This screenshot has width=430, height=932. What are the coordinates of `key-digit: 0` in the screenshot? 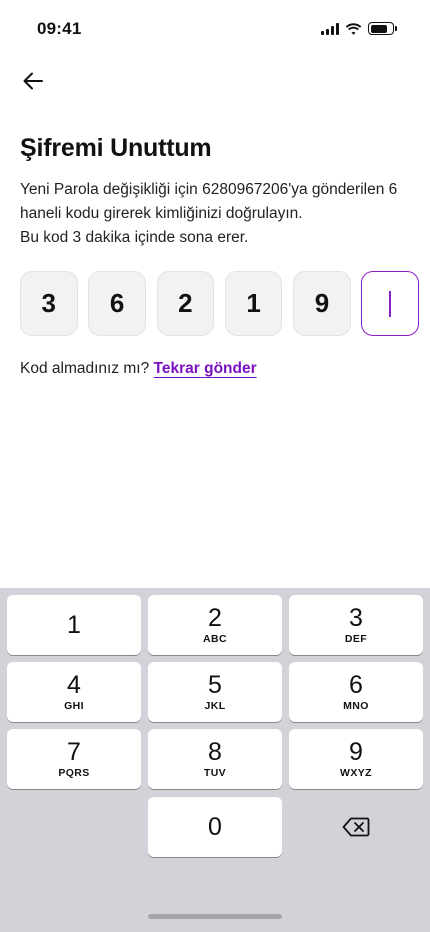 It's located at (215, 827).